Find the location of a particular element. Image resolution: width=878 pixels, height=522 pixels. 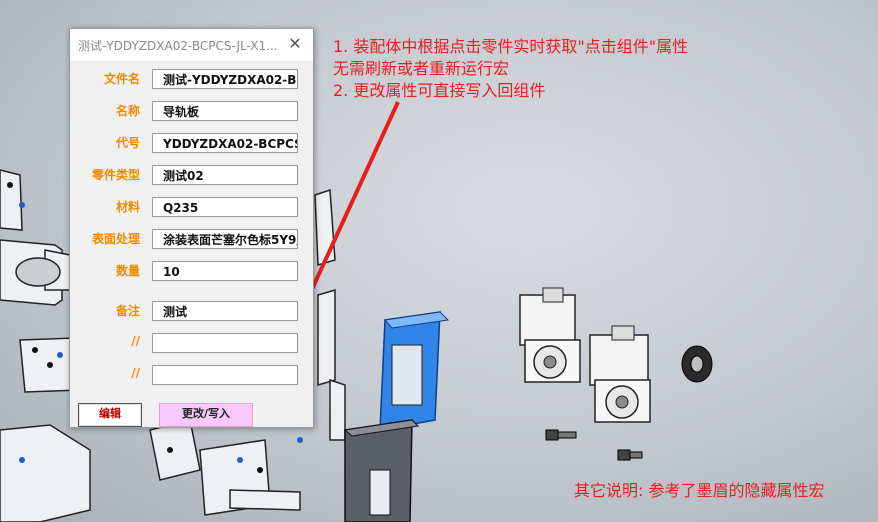

part-type-field: 测试02 is located at coordinates (225, 175).